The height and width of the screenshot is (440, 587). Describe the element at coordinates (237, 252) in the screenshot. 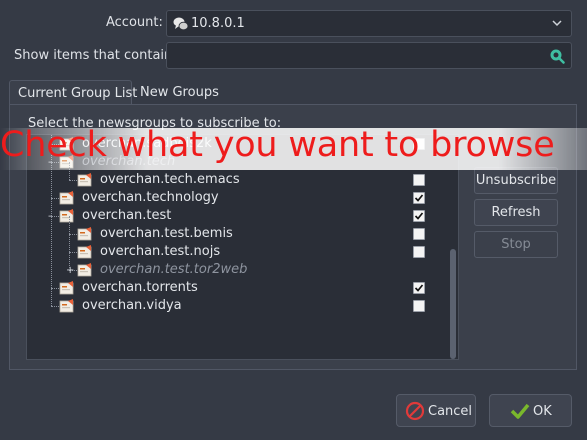

I see `tree-row: overchan.test.nojs` at that location.